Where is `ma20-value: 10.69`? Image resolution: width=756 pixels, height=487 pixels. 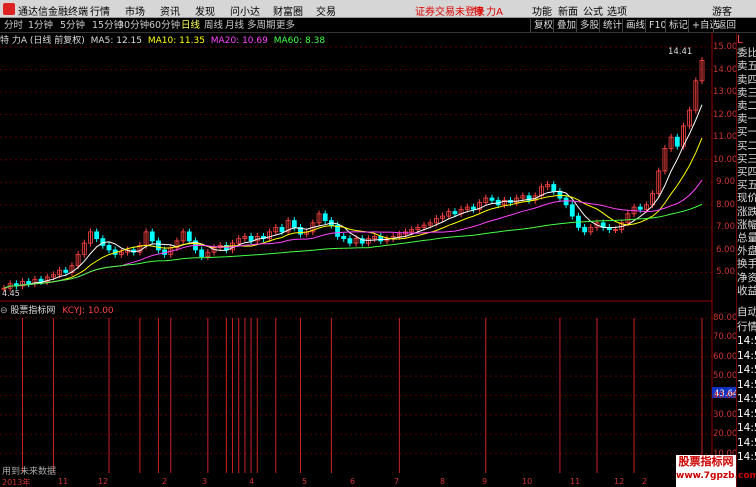
ma20-value: 10.69 is located at coordinates (255, 41).